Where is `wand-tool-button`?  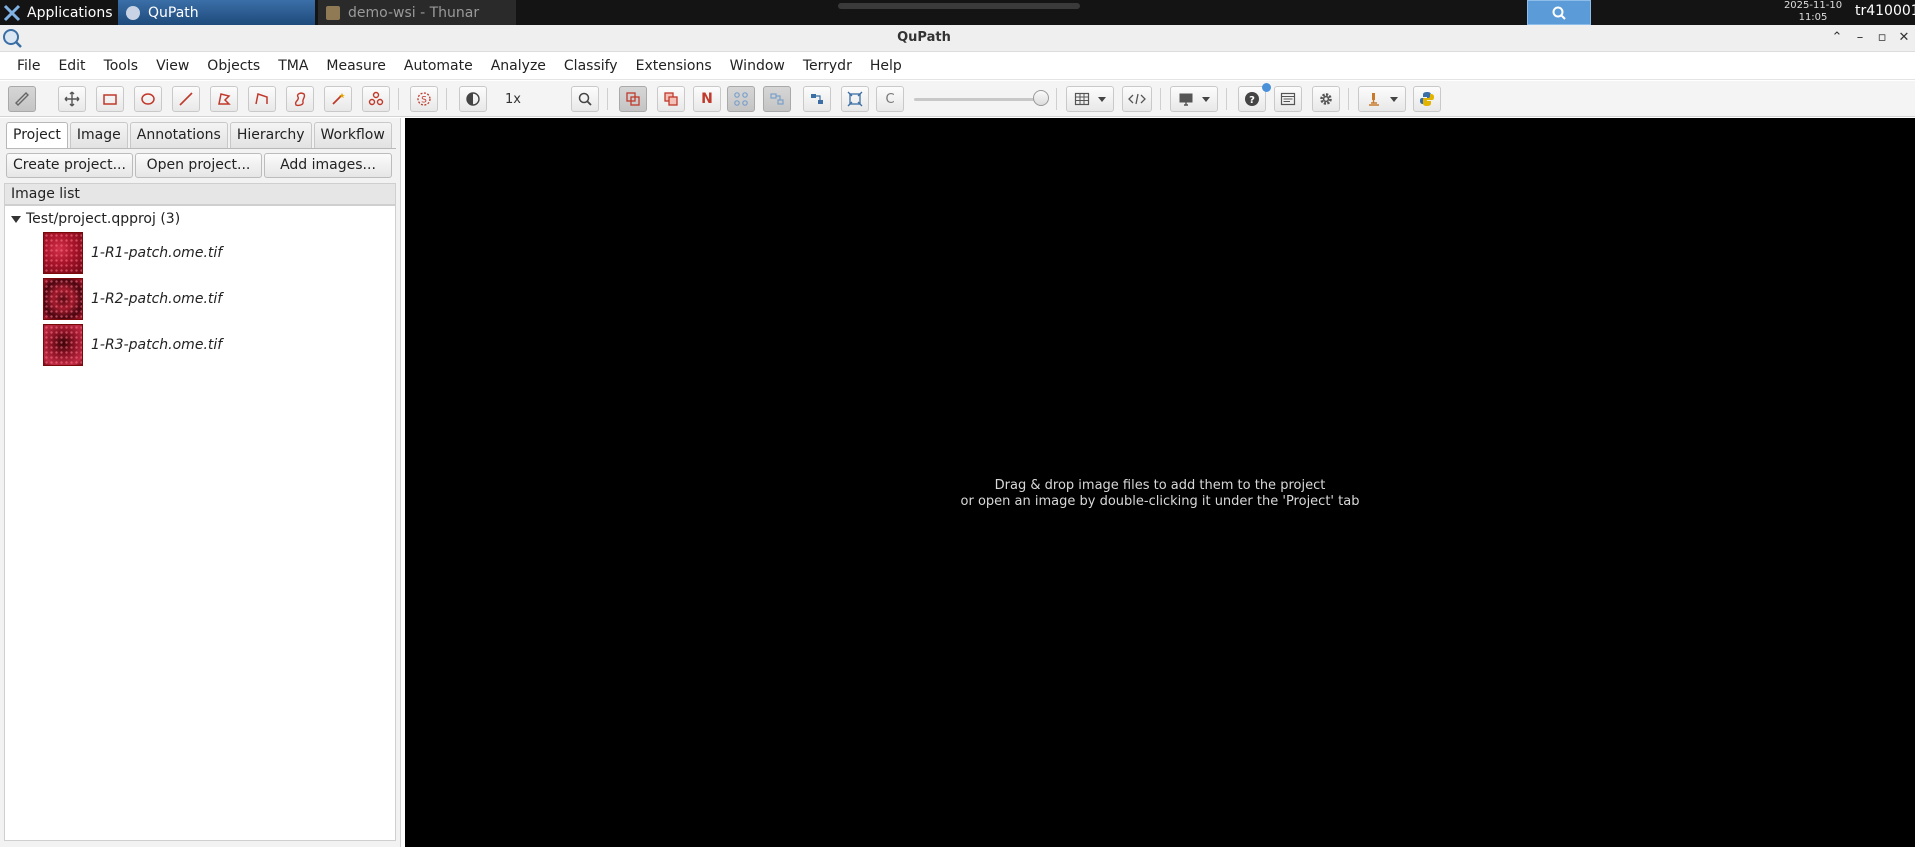 wand-tool-button is located at coordinates (338, 99).